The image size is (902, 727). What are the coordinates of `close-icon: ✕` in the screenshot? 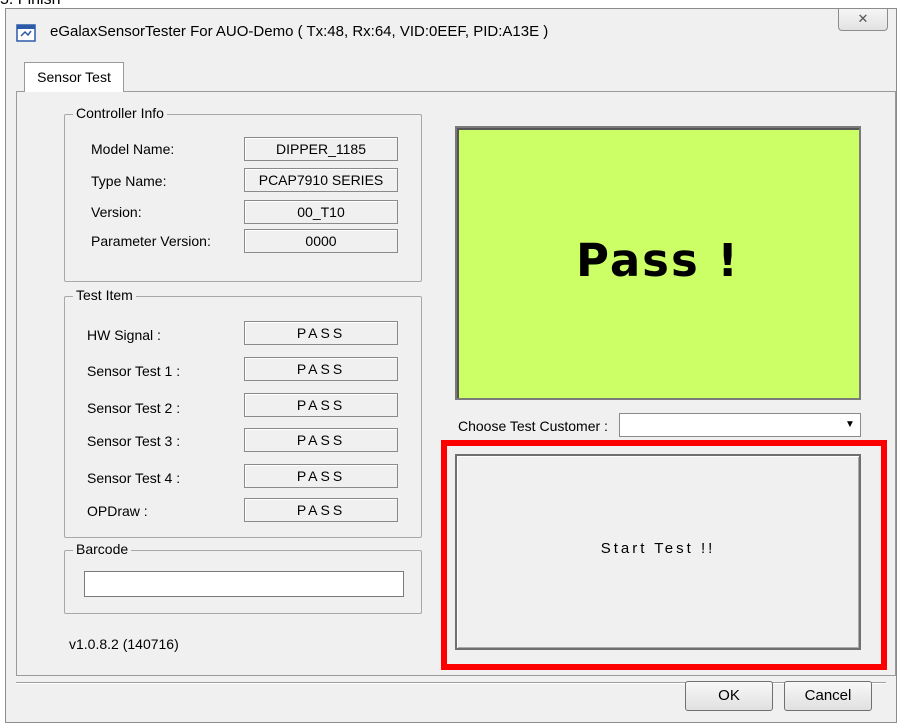 It's located at (863, 18).